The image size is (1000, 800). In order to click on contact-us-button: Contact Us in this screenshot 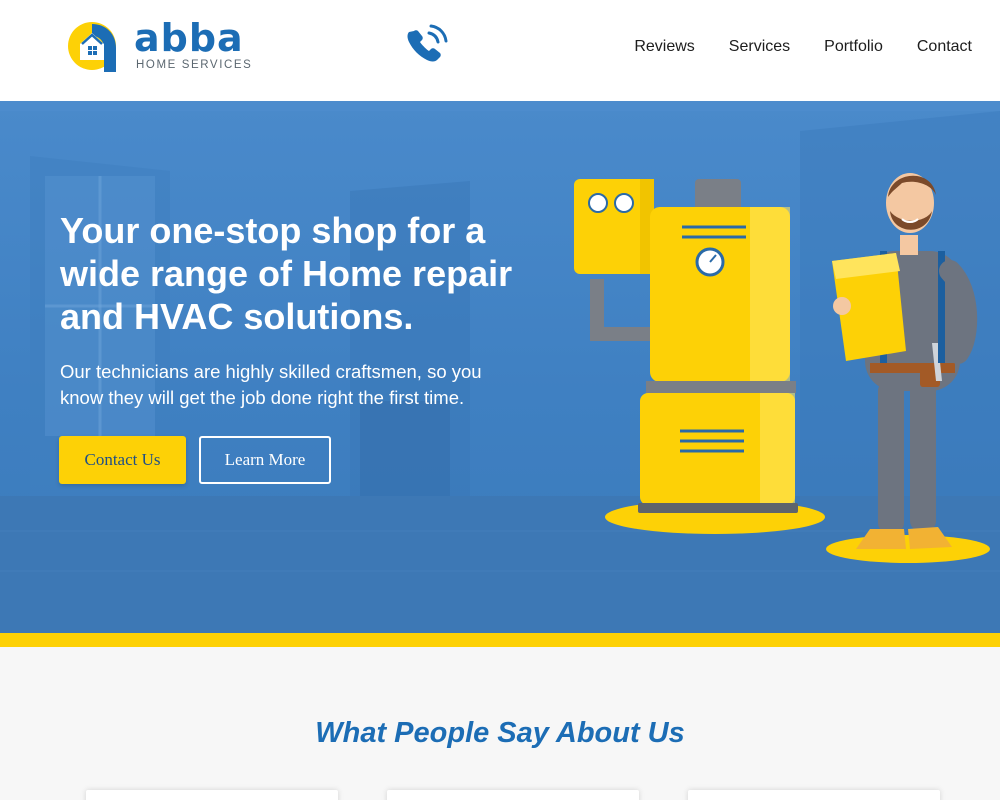, I will do `click(122, 460)`.